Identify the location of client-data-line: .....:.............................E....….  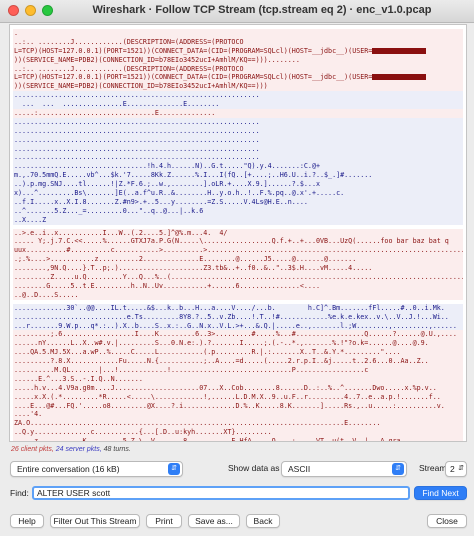
(238, 113).